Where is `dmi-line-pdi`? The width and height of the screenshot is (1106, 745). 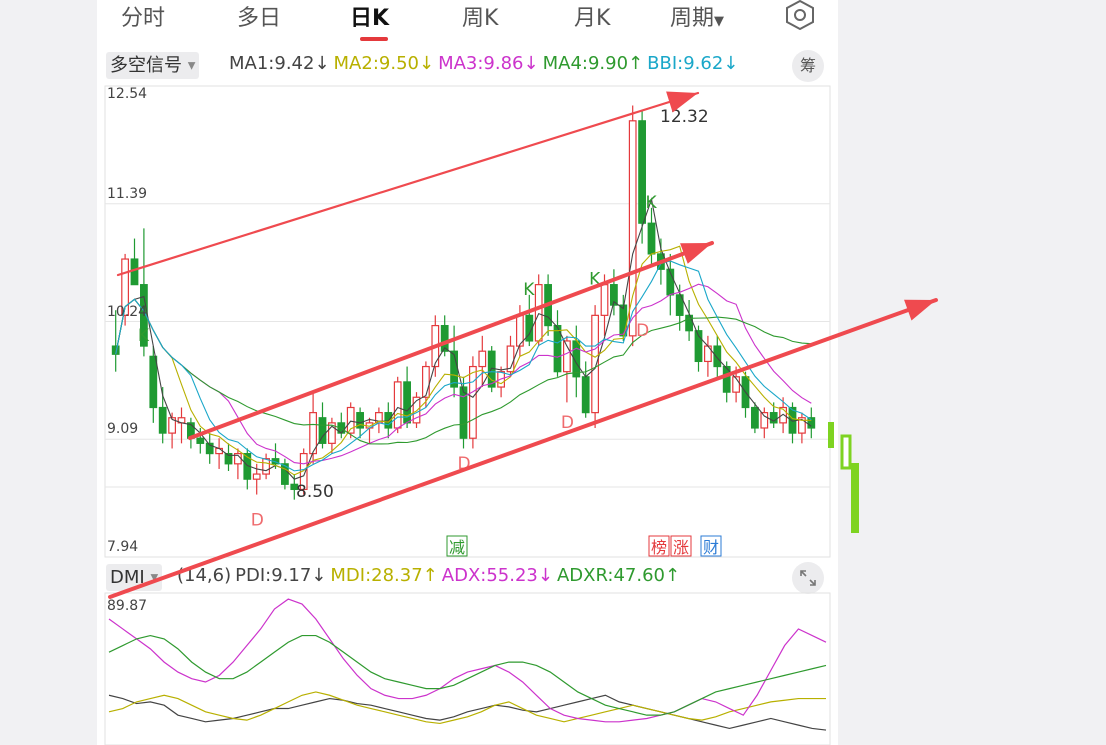
dmi-line-pdi is located at coordinates (467, 712).